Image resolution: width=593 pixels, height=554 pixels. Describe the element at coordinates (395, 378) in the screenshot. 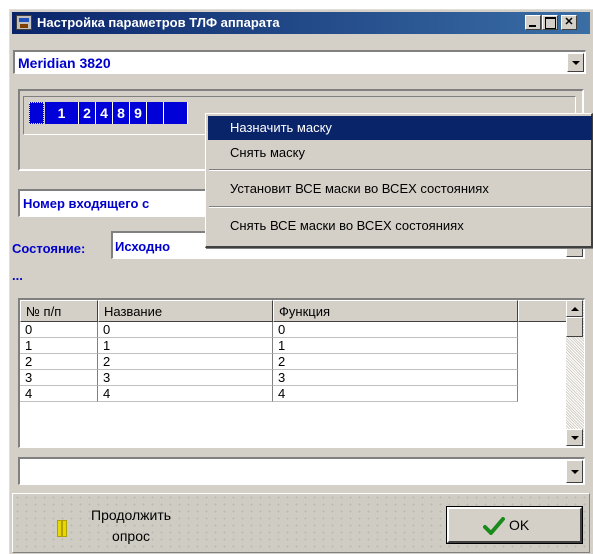

I see `cell-function: 3` at that location.